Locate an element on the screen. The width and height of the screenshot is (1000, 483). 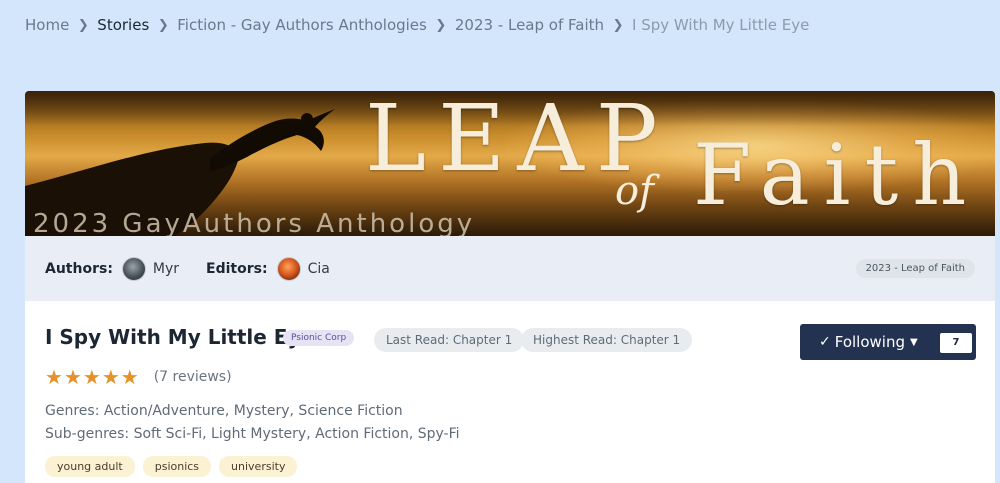
tag-psionics: psionics is located at coordinates (177, 466).